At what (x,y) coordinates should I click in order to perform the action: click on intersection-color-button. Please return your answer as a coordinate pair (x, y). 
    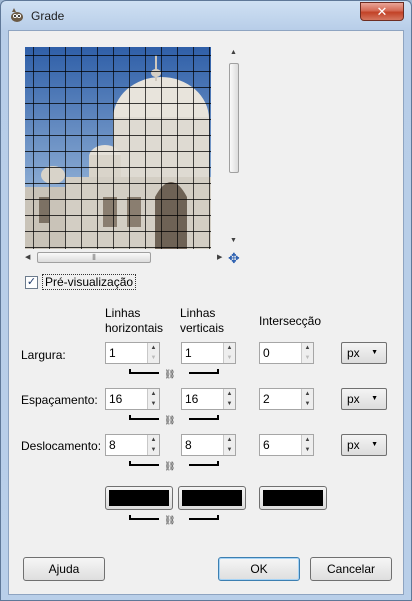
    Looking at the image, I should click on (293, 498).